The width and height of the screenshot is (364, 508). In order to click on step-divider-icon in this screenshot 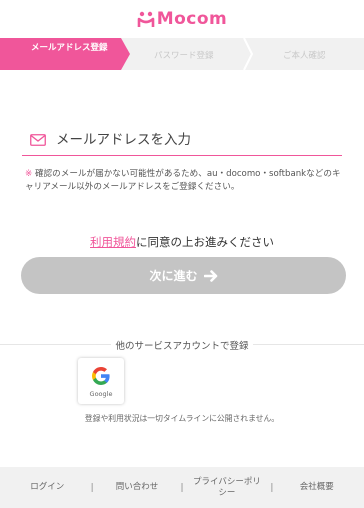, I will do `click(248, 54)`.